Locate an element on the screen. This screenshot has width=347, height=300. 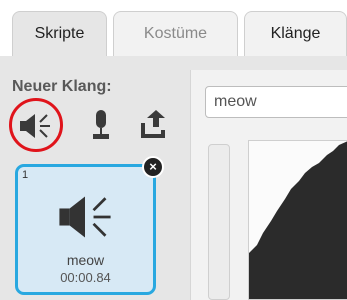
delete-sound-button: × is located at coordinates (153, 167).